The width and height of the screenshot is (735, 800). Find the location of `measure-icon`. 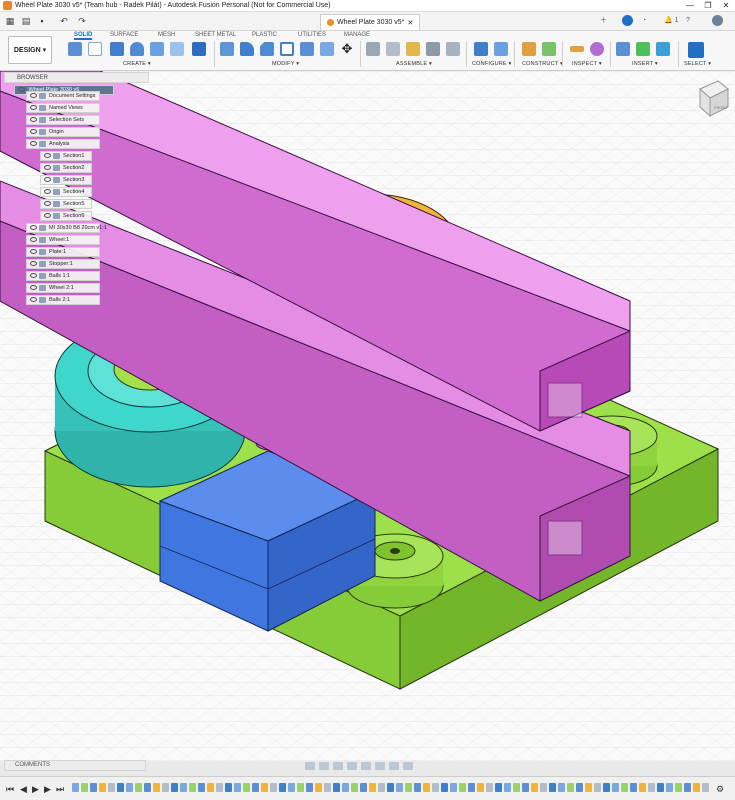

measure-icon is located at coordinates (577, 49).